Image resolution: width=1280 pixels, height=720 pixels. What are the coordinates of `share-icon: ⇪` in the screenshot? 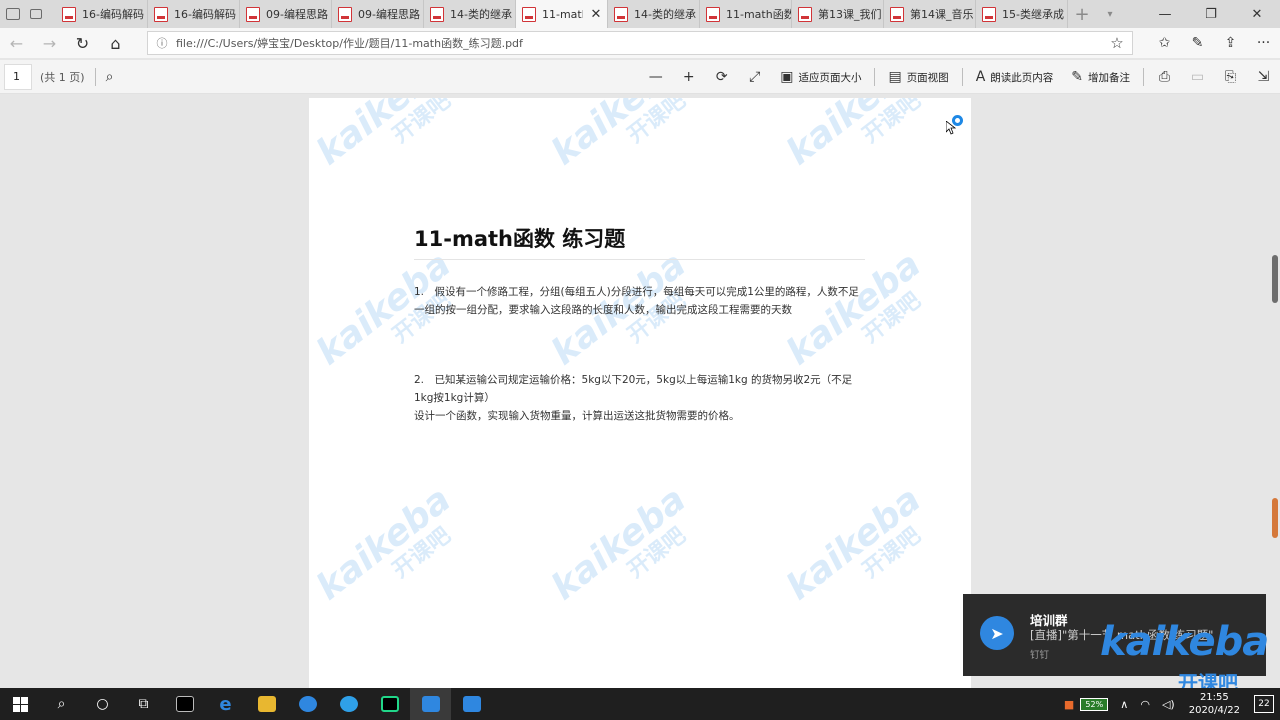 It's located at (1230, 43).